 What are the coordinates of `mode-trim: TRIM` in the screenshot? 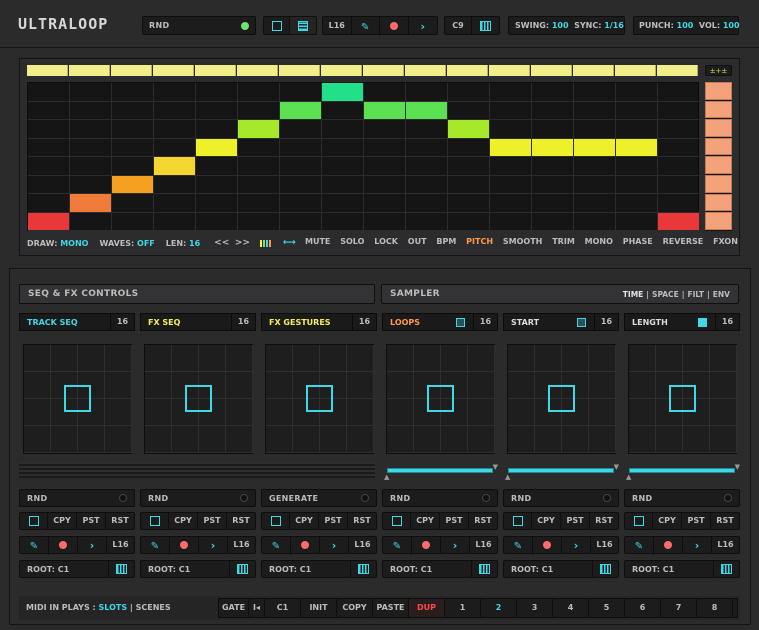 It's located at (563, 243).